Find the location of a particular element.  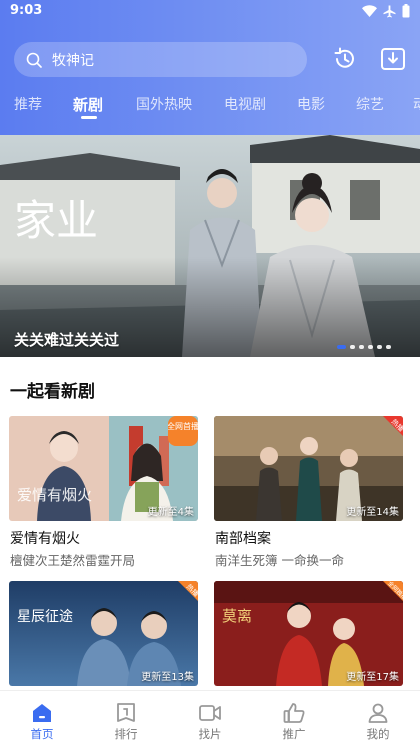

airplane-icon is located at coordinates (389, 11).